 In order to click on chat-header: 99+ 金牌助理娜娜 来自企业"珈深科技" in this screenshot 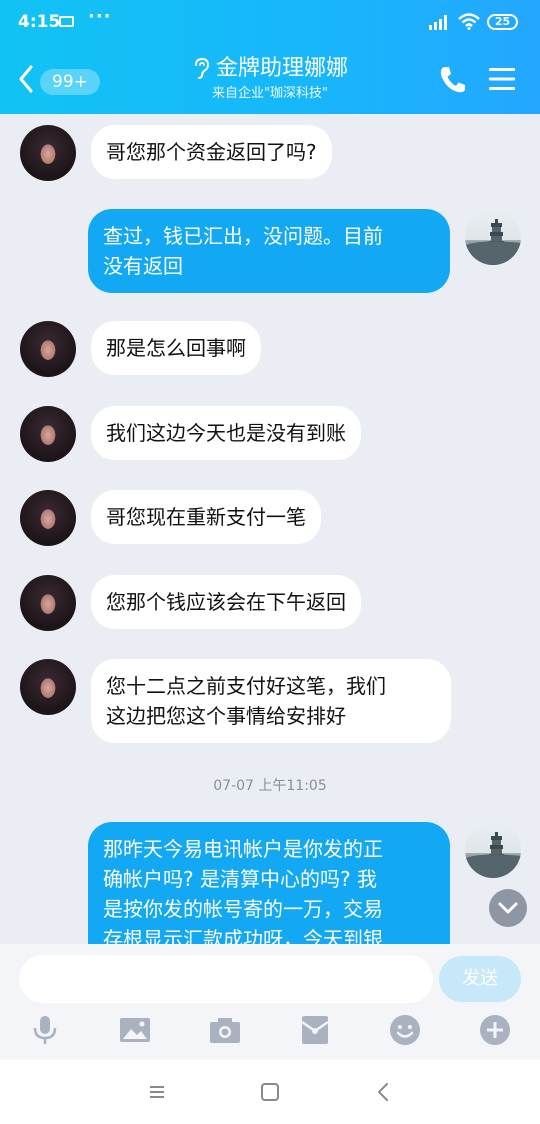, I will do `click(270, 79)`.